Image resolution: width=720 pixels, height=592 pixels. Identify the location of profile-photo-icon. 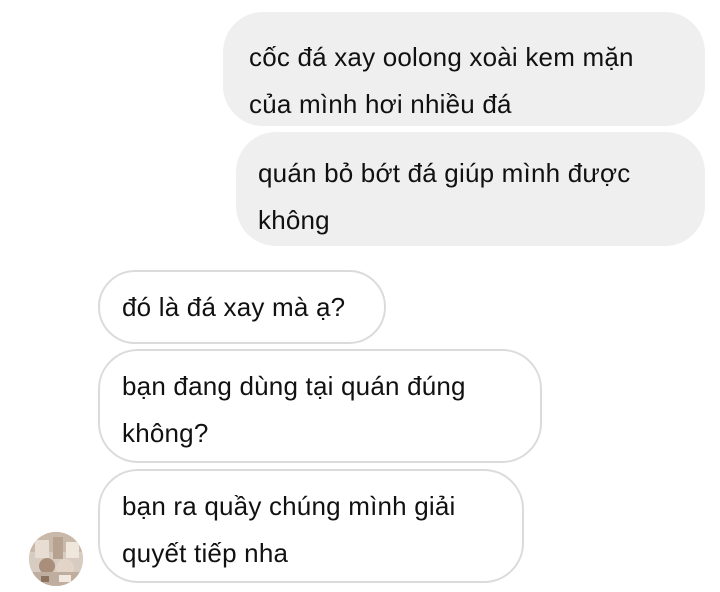
(56, 559).